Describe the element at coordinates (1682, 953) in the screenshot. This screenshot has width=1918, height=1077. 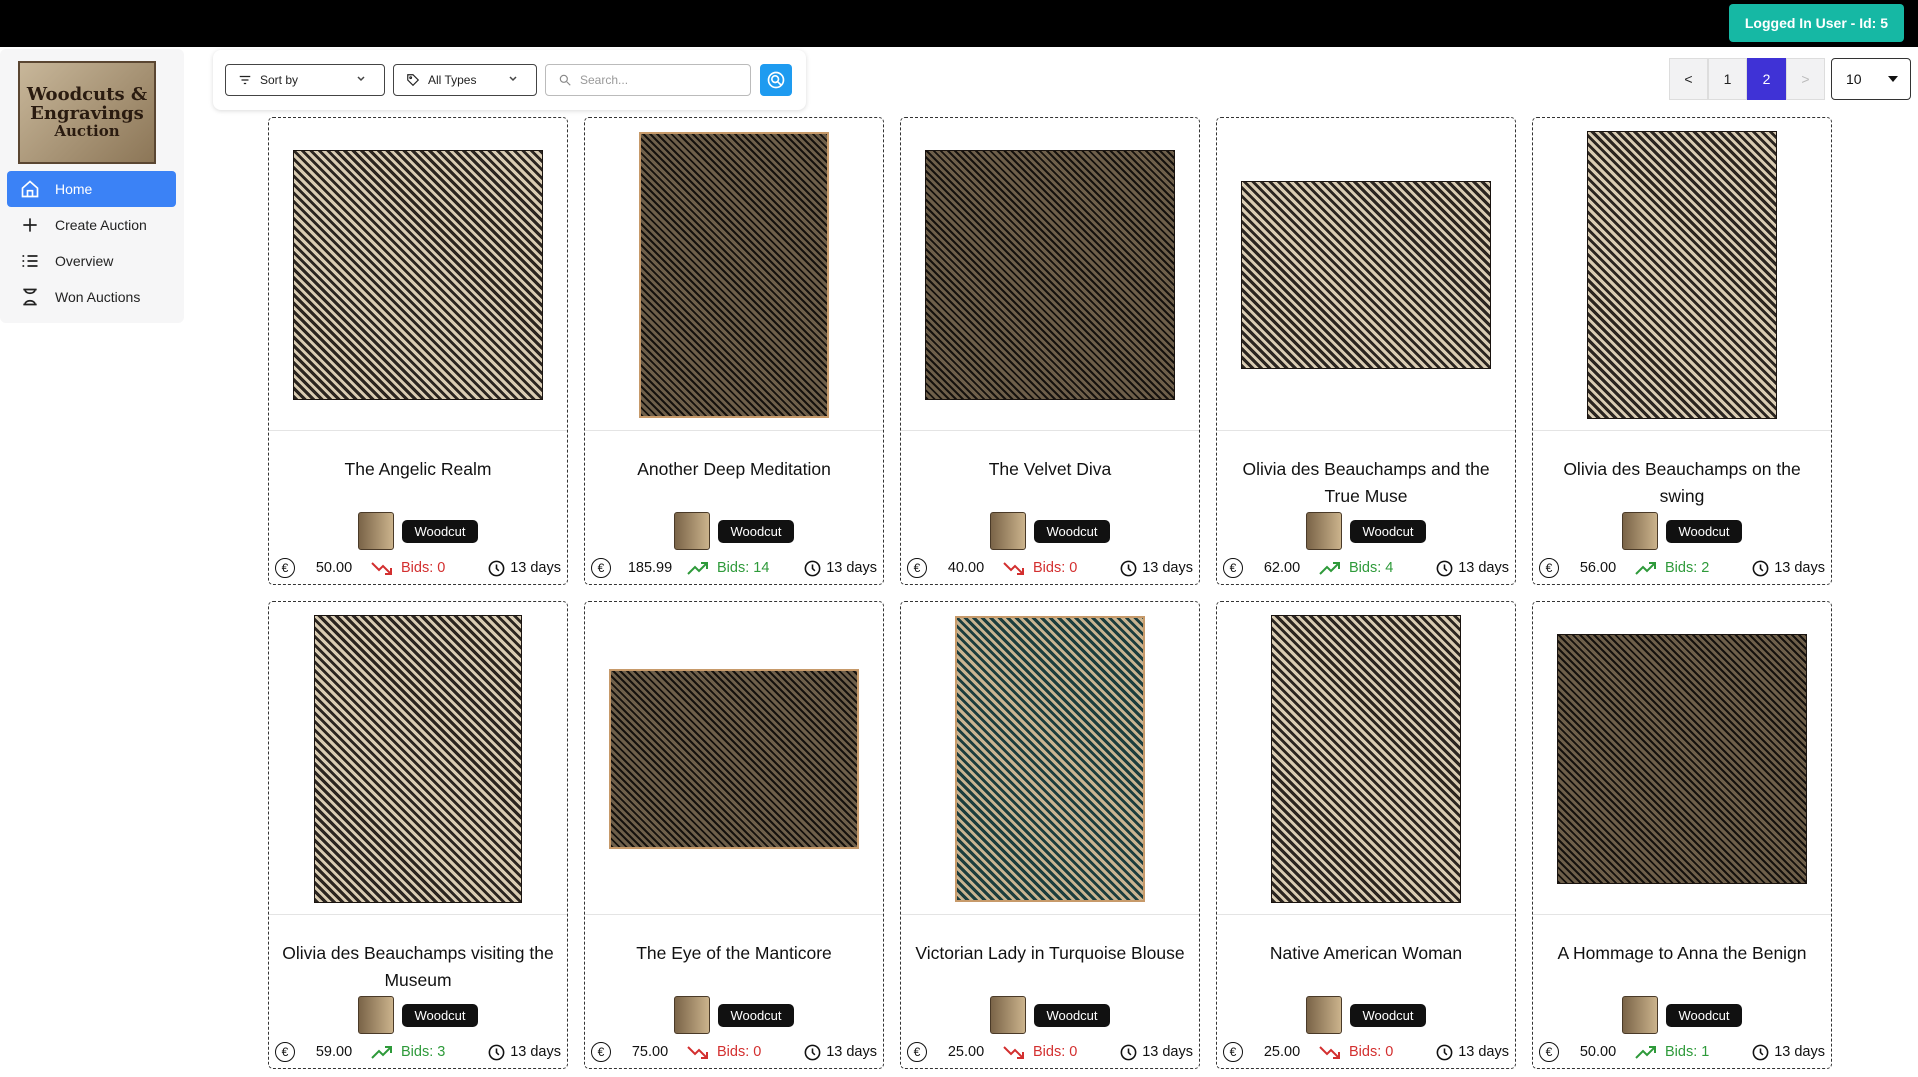
I see `card-title: A Hommage to Anna the Benign` at that location.